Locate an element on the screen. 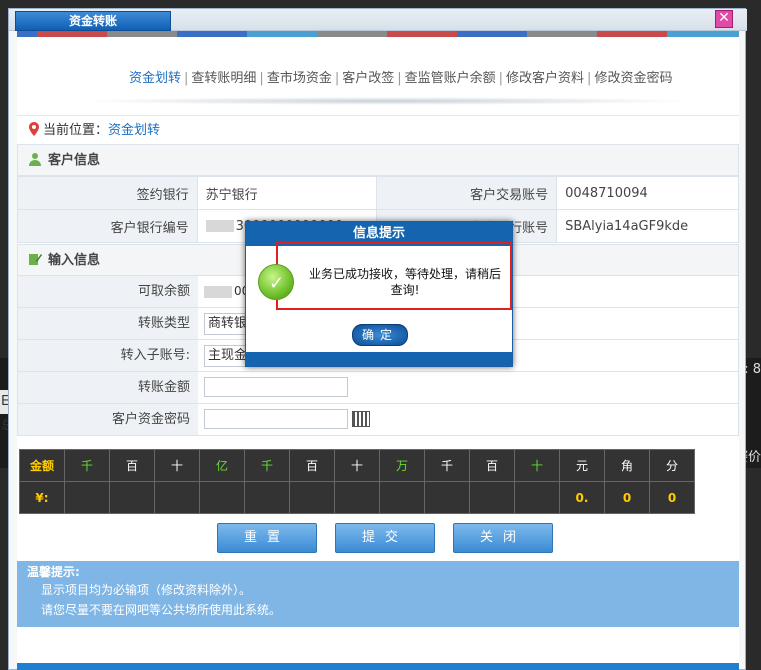 Image resolution: width=761 pixels, height=670 pixels. bottom-bar is located at coordinates (378, 666).